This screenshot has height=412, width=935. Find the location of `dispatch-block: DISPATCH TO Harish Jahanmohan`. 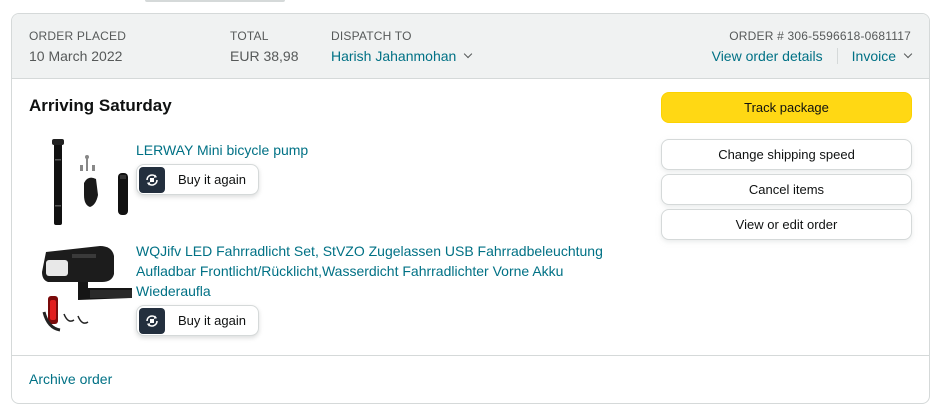

dispatch-block: DISPATCH TO Harish Jahanmohan is located at coordinates (402, 47).